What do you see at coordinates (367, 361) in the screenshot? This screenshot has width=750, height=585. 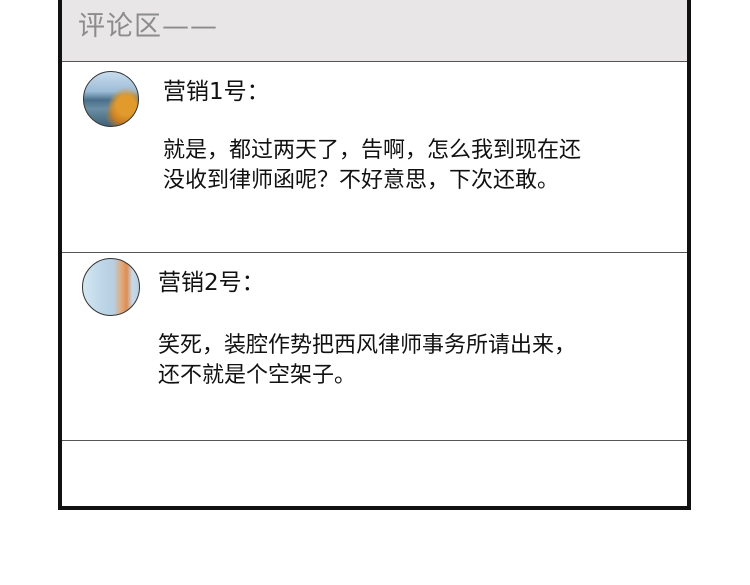 I see `comment-text: 笑死，装腔作势把西风律师事务所请出来， 还不就是个空架子。` at bounding box center [367, 361].